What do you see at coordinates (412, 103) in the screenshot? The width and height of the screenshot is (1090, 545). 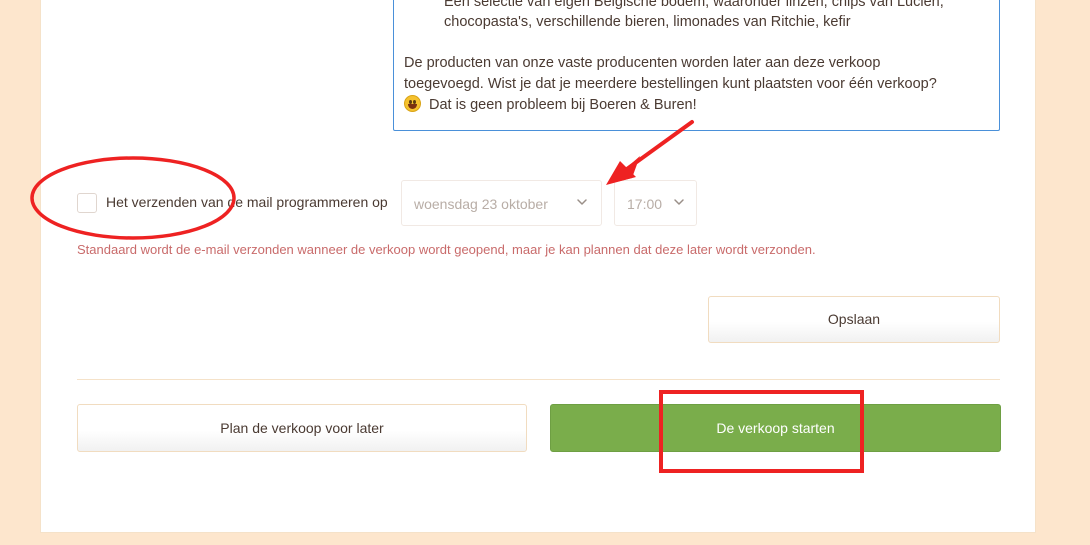 I see `grinning-face-icon` at bounding box center [412, 103].